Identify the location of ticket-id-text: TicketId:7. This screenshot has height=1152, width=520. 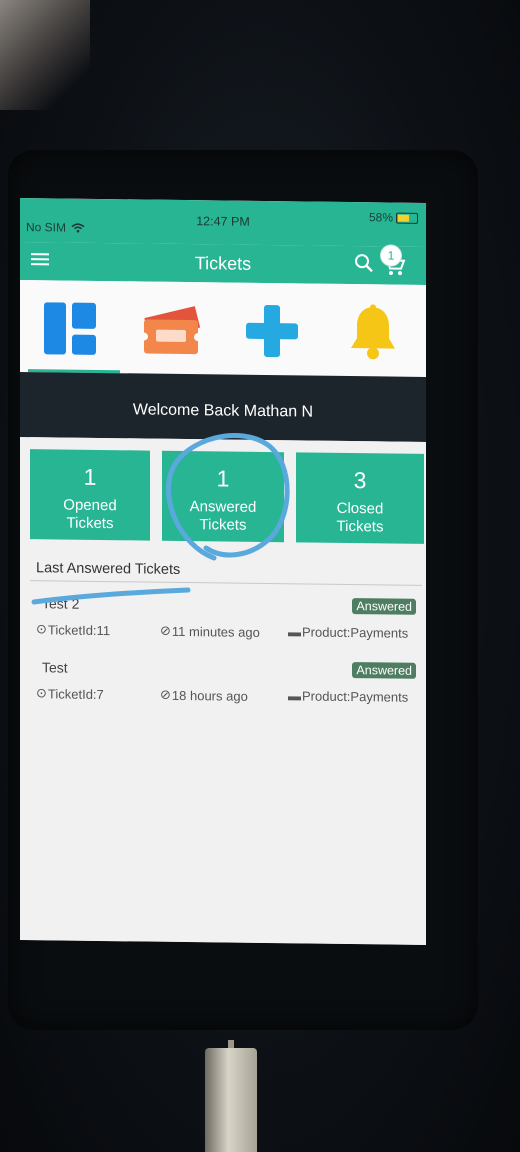
(75, 693).